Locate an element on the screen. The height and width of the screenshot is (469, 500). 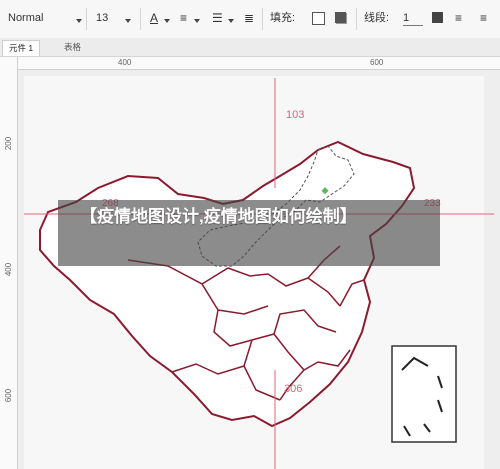
ruler-left: 200 400 600 is located at coordinates (9, 263).